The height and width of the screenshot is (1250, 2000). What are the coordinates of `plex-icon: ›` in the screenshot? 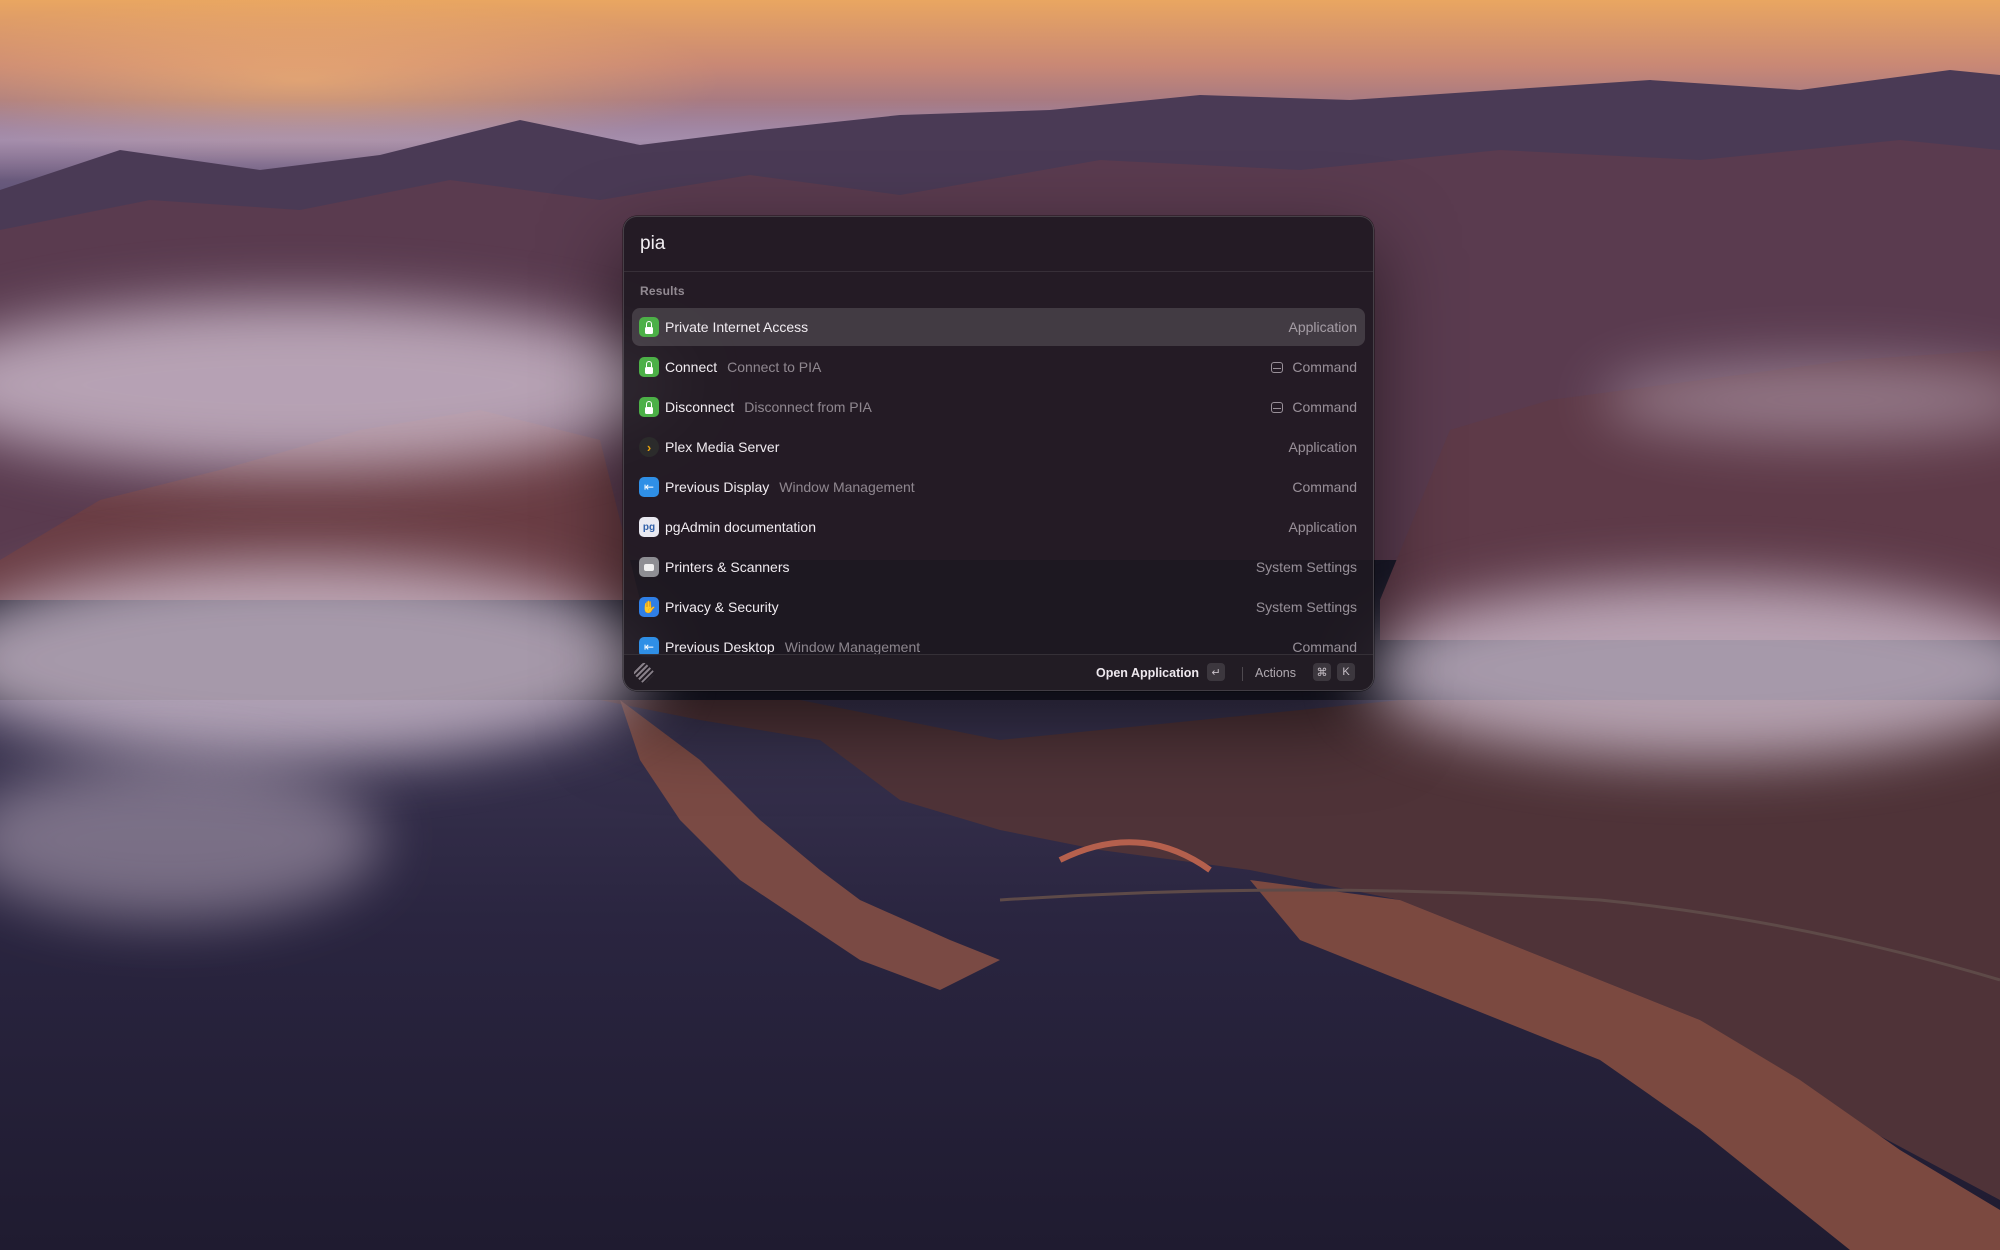 It's located at (649, 447).